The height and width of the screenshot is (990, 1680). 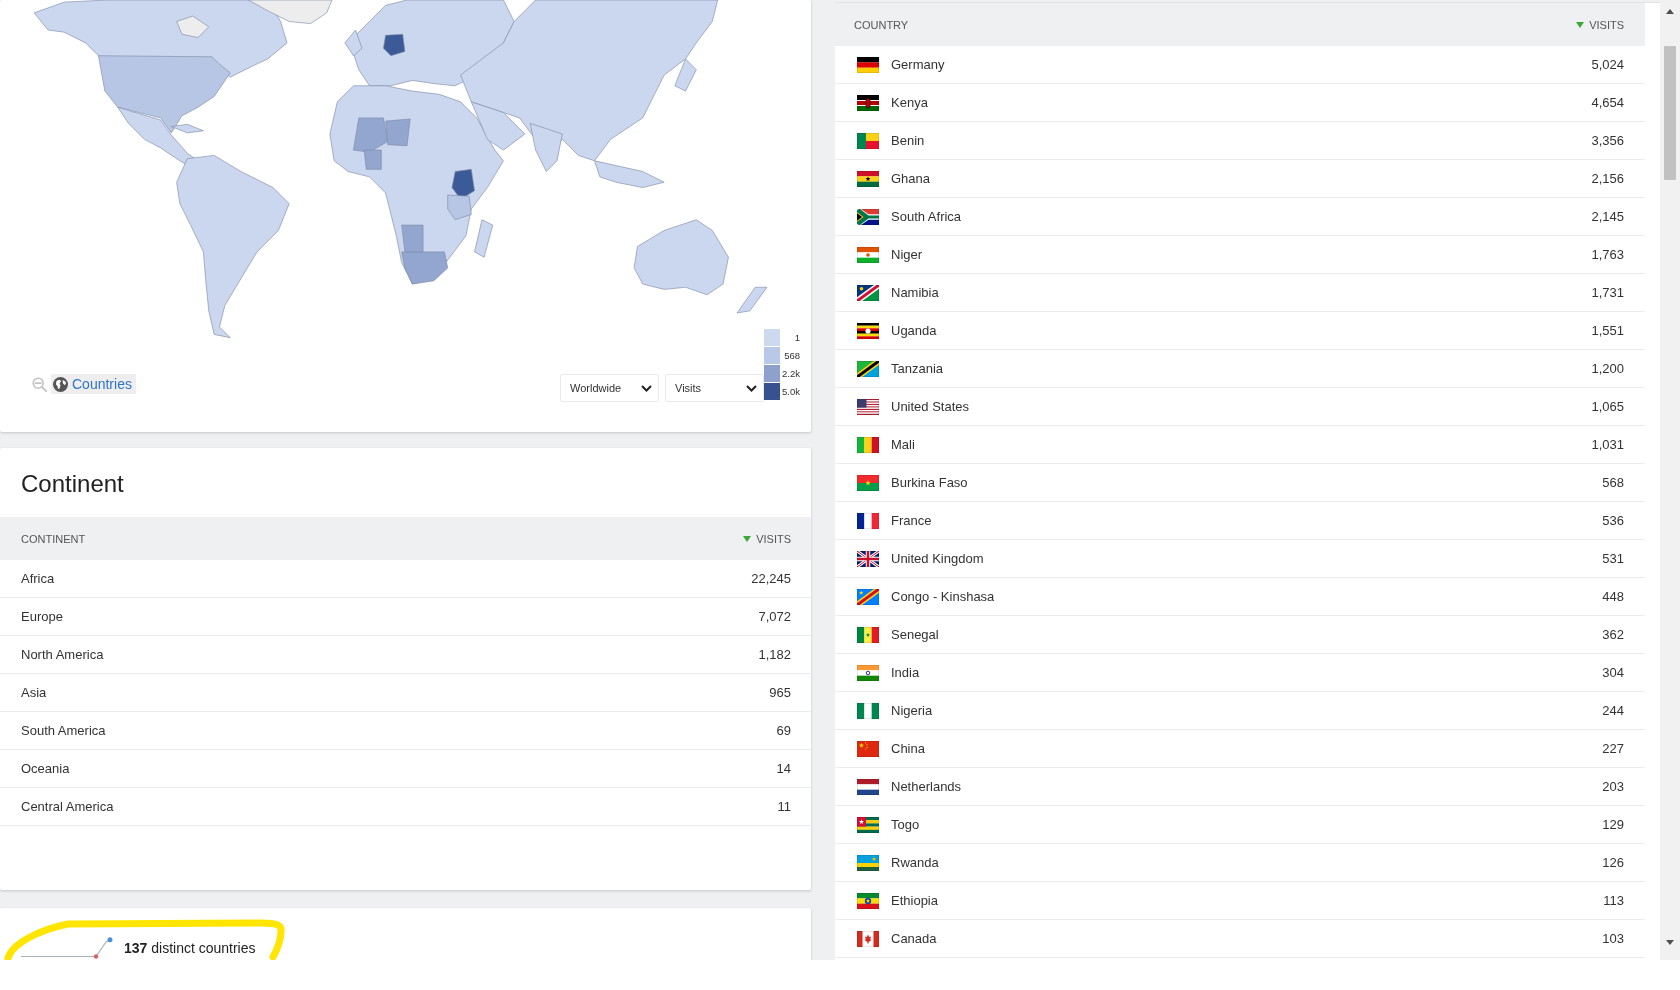 What do you see at coordinates (1613, 482) in the screenshot?
I see `visit-count: 568` at bounding box center [1613, 482].